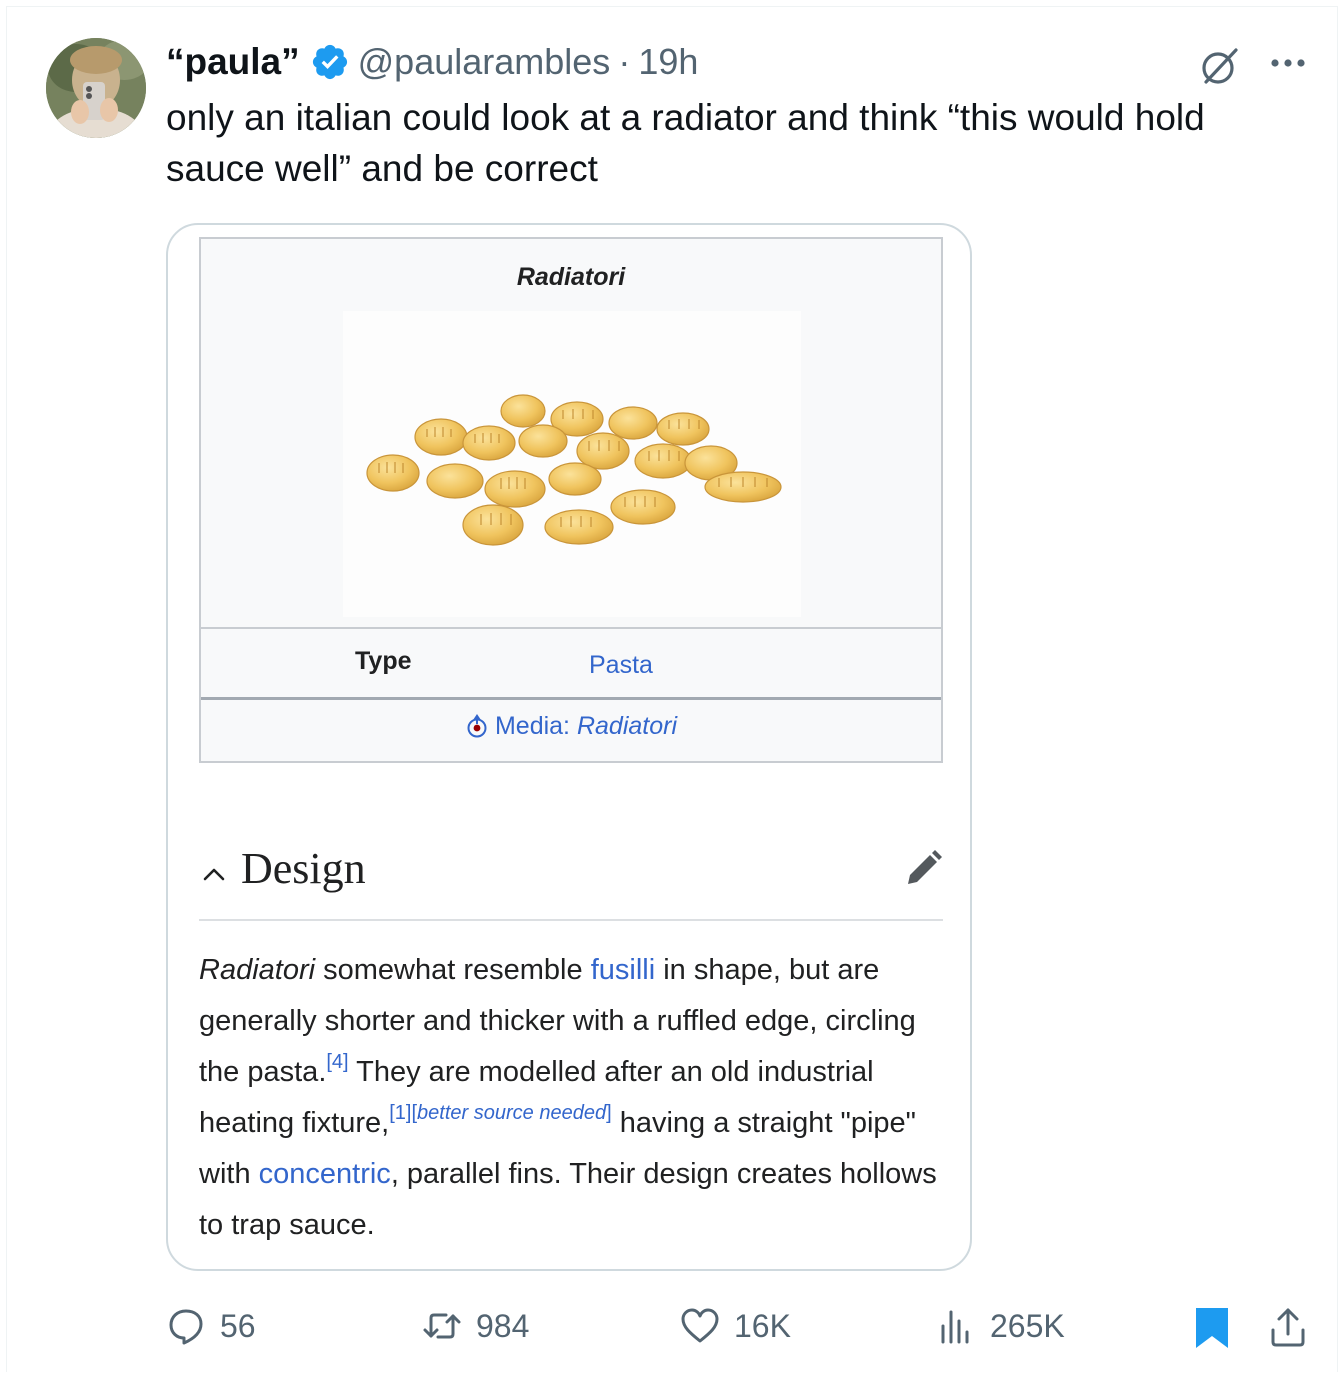 The width and height of the screenshot is (1344, 1378). I want to click on section-heading: Design, so click(571, 879).